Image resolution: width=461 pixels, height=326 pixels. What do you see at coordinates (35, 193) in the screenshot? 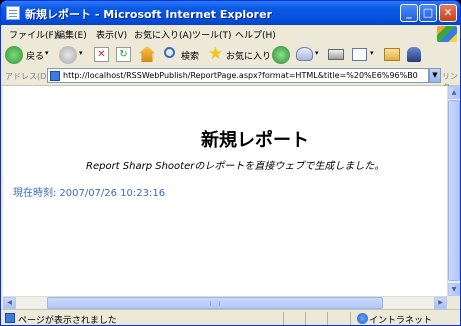
I see `current-time-label: 現在時刻:` at bounding box center [35, 193].